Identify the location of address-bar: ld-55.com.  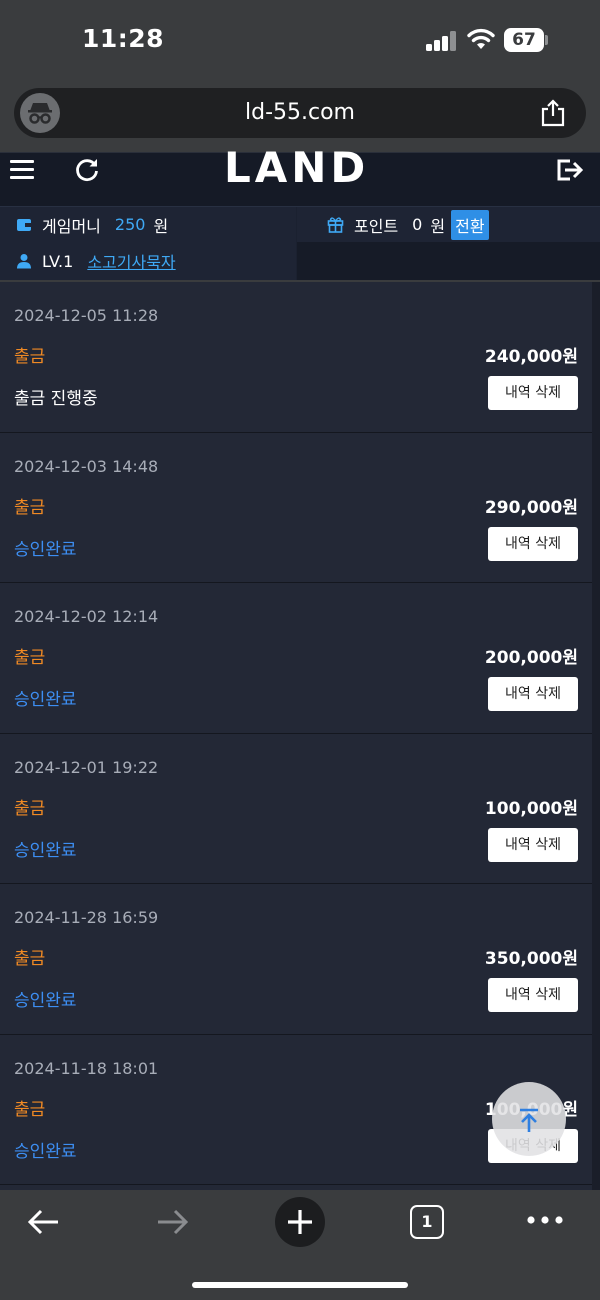
(300, 113).